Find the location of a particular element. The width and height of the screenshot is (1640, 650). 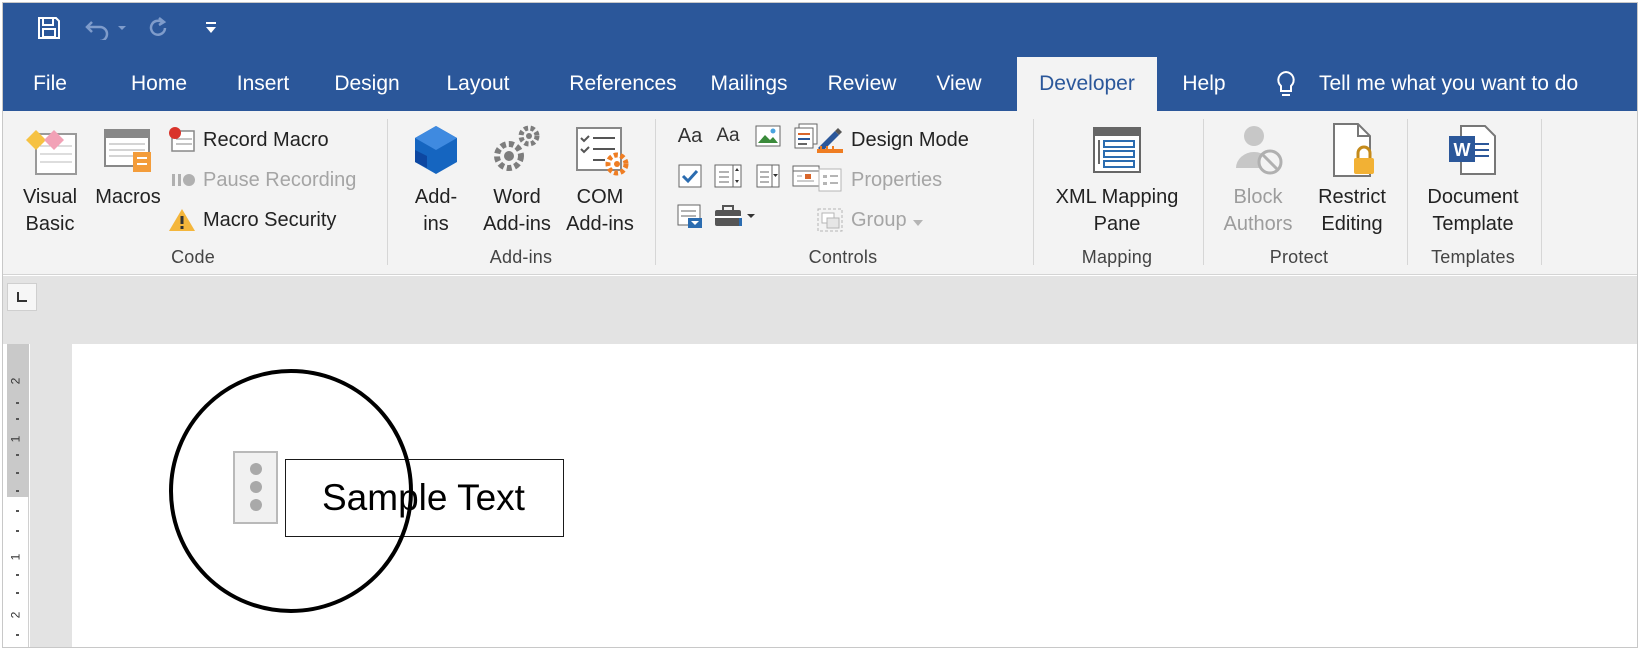

tell-me-search: Tell me what you want to do is located at coordinates (1448, 84).